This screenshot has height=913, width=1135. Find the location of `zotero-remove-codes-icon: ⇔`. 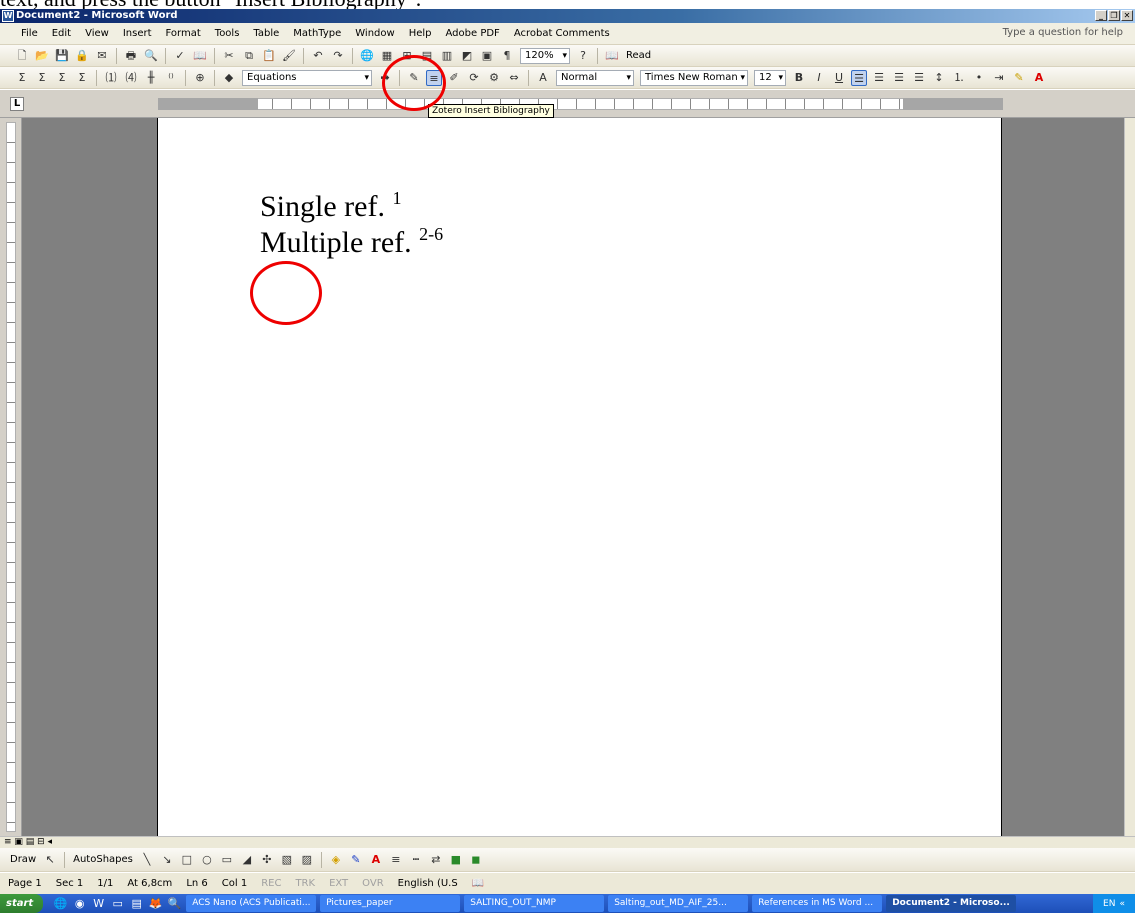

zotero-remove-codes-icon: ⇔ is located at coordinates (514, 78).